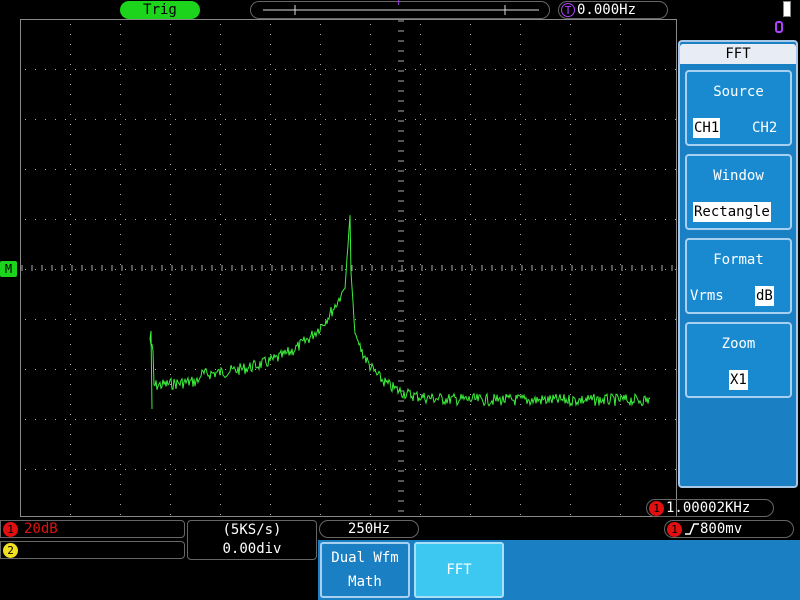 The width and height of the screenshot is (800, 600). What do you see at coordinates (369, 529) in the screenshot?
I see `frequency-per-div: 250Hz` at bounding box center [369, 529].